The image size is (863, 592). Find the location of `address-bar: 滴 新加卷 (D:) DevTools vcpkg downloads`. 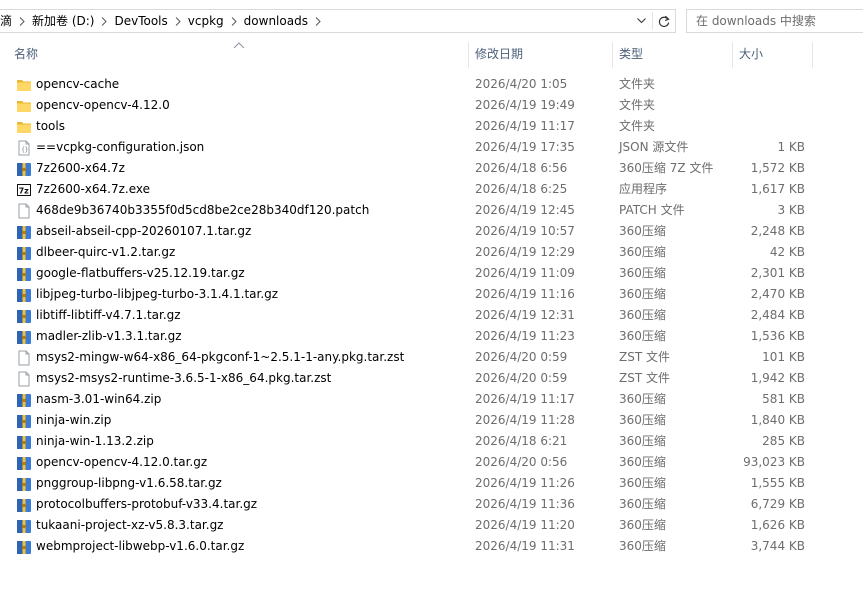

address-bar: 滴 新加卷 (D:) DevTools vcpkg downloads is located at coordinates (338, 21).